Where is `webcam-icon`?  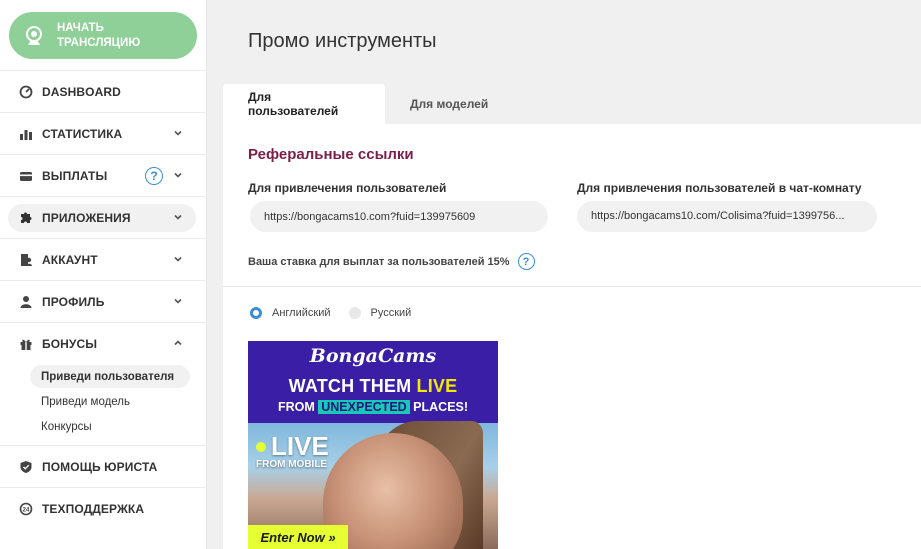 webcam-icon is located at coordinates (34, 35).